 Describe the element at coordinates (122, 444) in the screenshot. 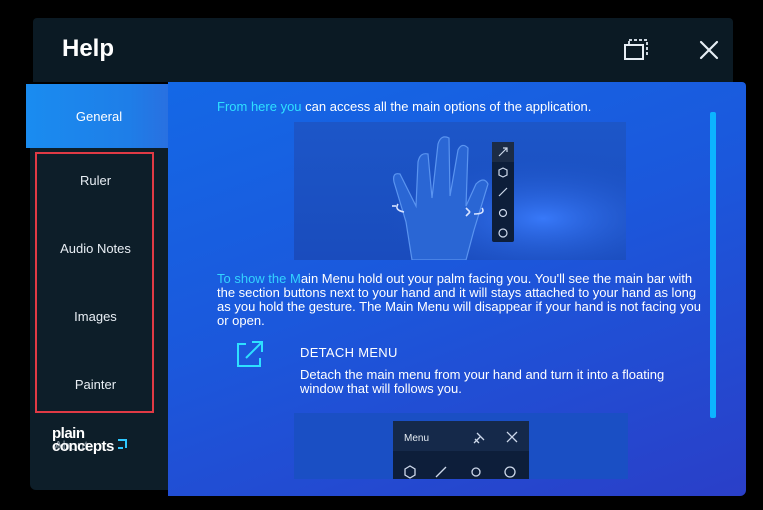

I see `logo-mark-icon` at that location.